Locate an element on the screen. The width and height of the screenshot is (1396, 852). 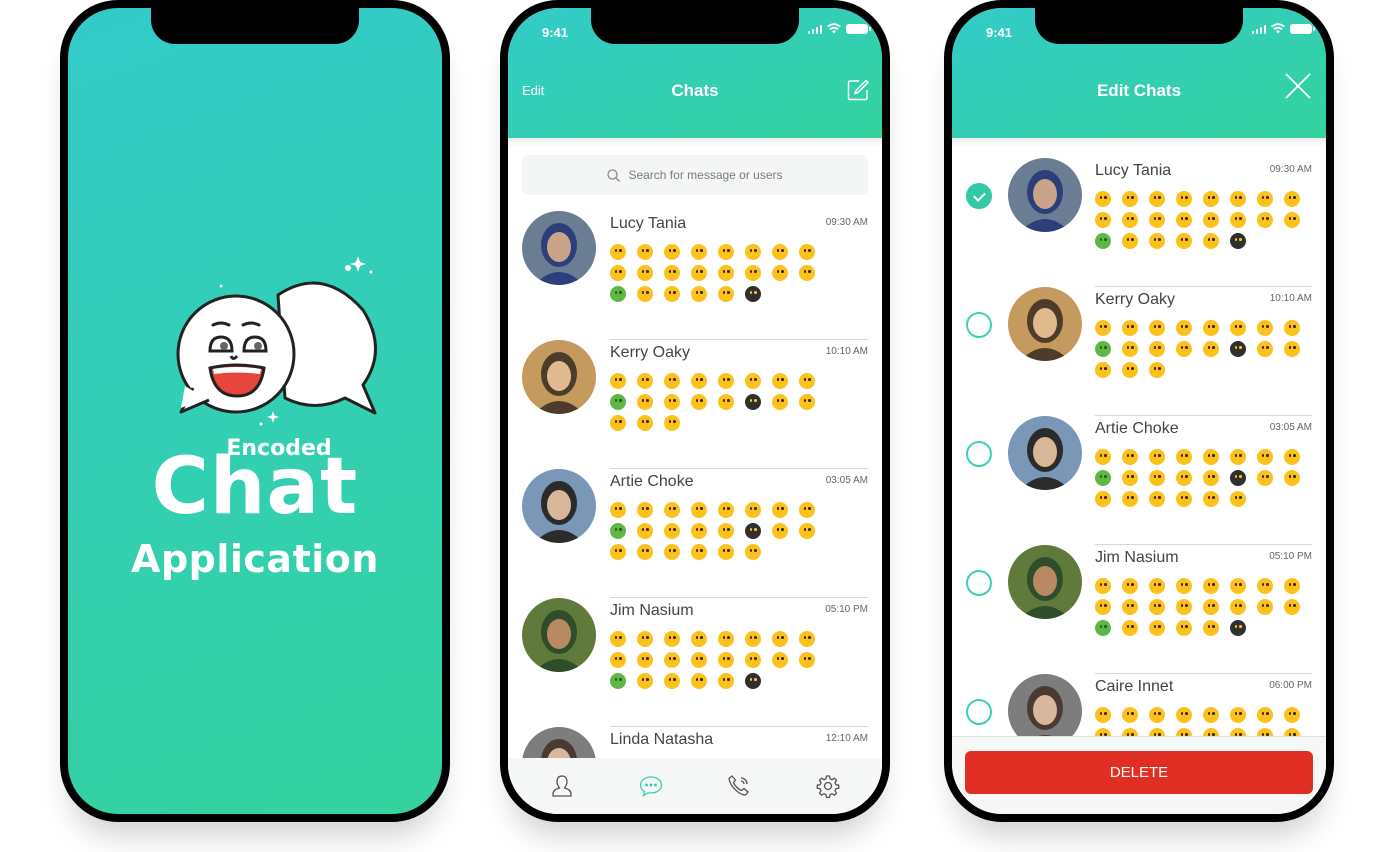
tab-chats is located at coordinates (651, 786).